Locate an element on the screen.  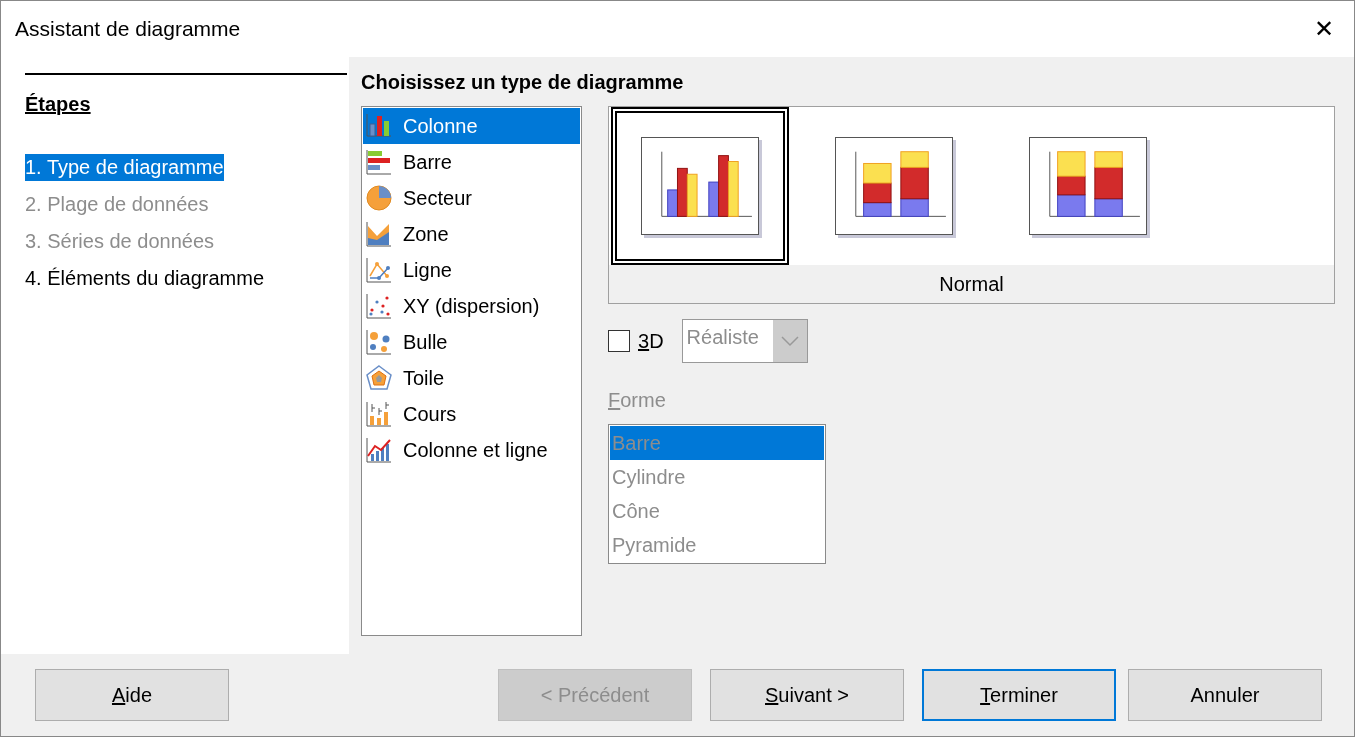
chart-type-item: XY (dispersion) is located at coordinates (471, 306).